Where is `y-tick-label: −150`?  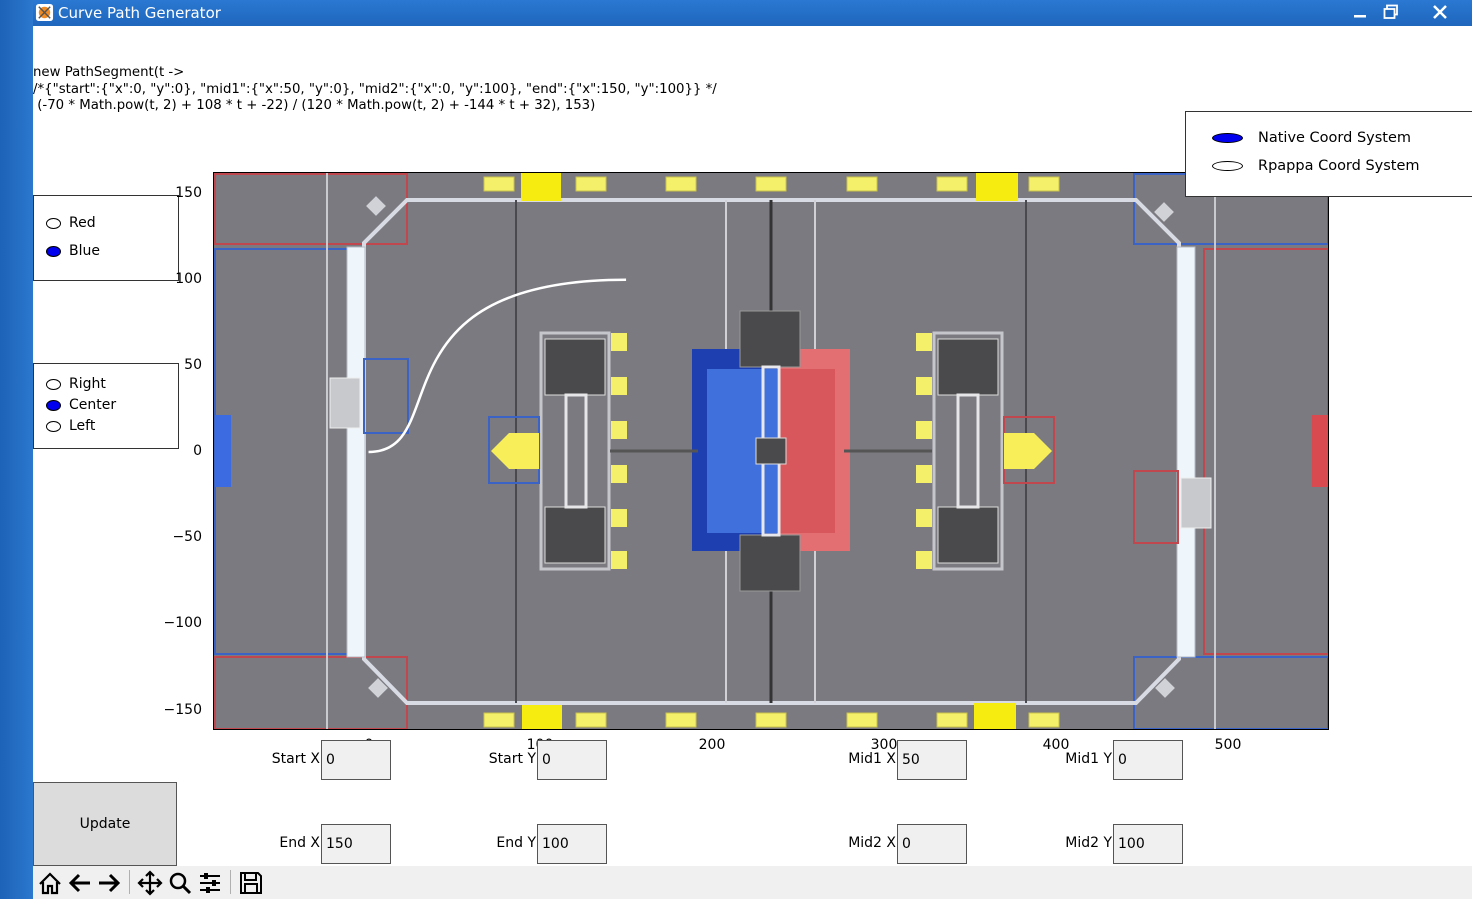
y-tick-label: −150 is located at coordinates (182, 710).